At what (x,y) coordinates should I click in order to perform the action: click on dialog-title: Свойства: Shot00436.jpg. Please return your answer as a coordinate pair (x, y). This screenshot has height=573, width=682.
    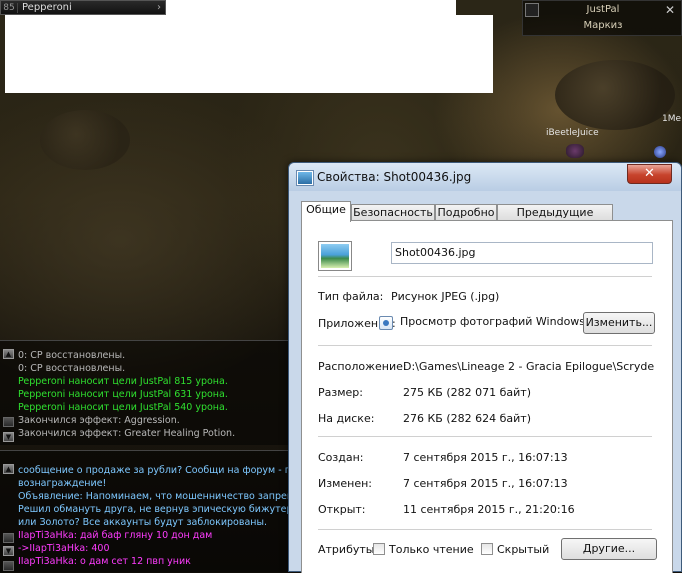
    Looking at the image, I should click on (394, 177).